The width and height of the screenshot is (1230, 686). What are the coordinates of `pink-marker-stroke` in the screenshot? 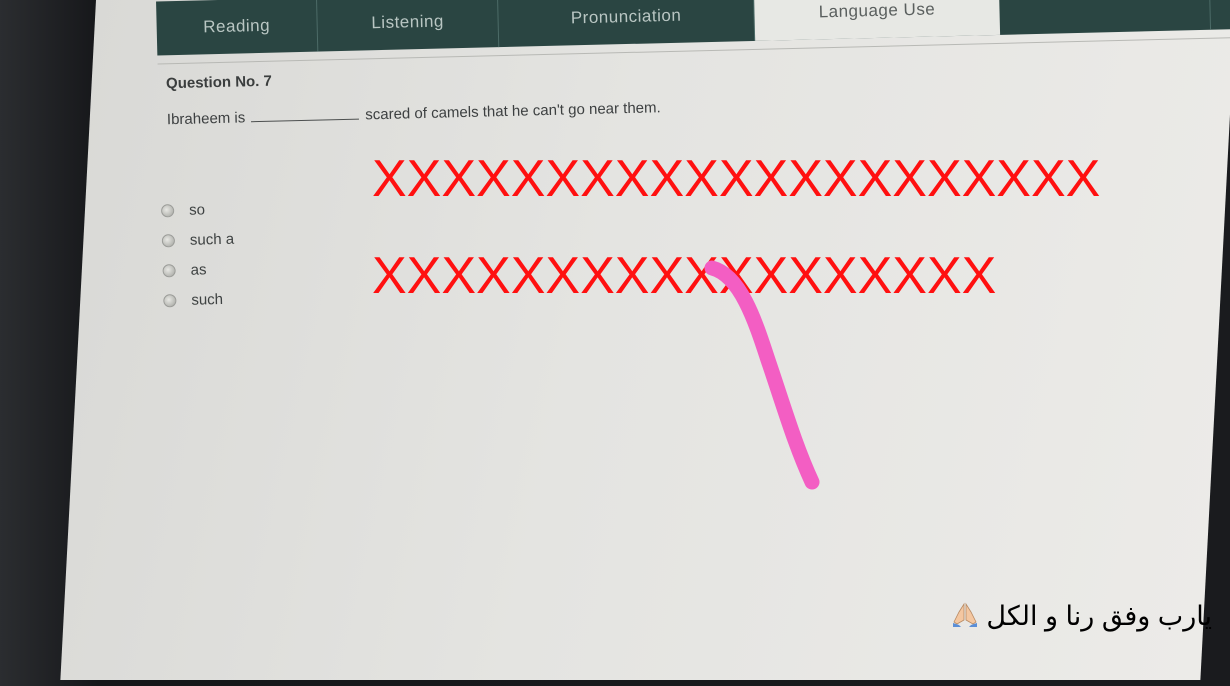 It's located at (762, 375).